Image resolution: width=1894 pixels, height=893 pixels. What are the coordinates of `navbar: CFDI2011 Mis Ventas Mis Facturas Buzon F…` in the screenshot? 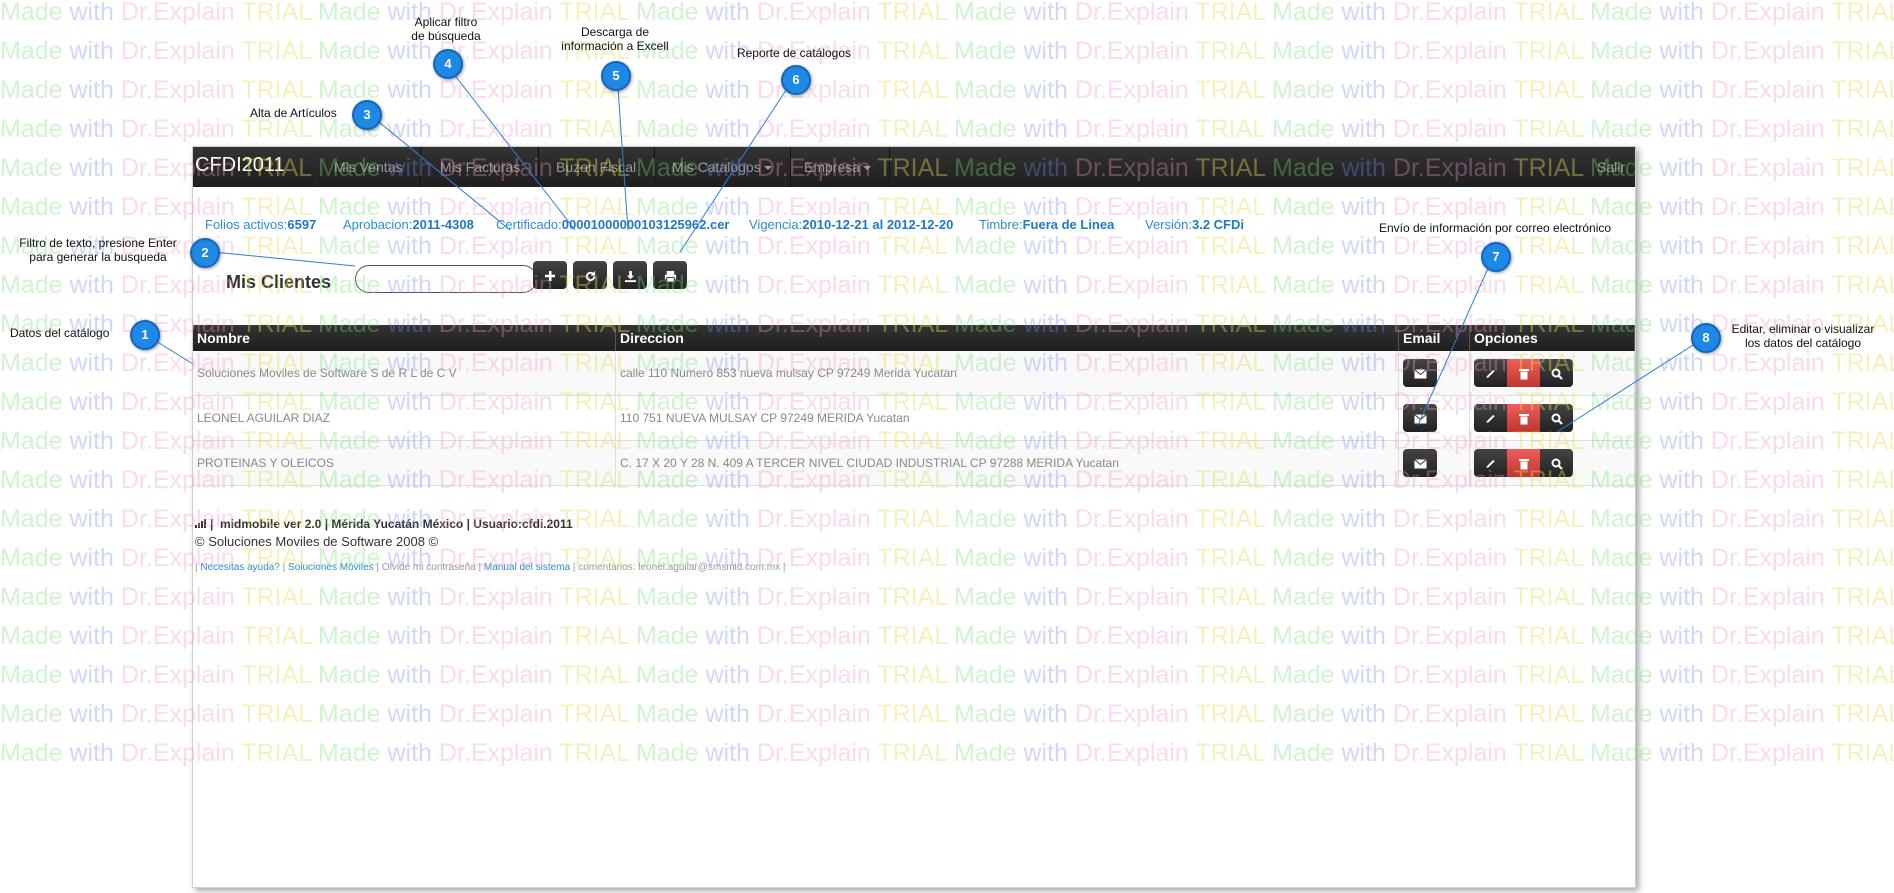 It's located at (914, 167).